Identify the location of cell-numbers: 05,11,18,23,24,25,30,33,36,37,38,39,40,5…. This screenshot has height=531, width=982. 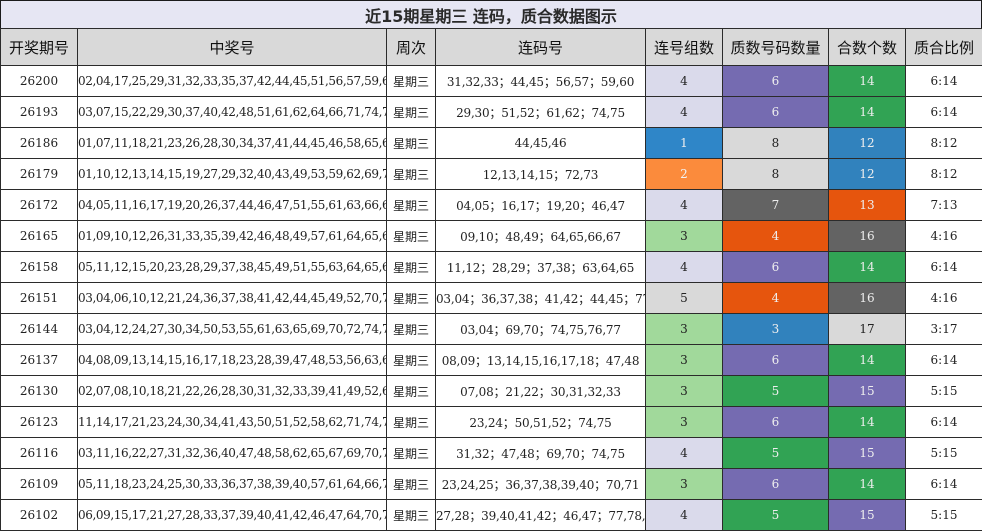
(232, 484).